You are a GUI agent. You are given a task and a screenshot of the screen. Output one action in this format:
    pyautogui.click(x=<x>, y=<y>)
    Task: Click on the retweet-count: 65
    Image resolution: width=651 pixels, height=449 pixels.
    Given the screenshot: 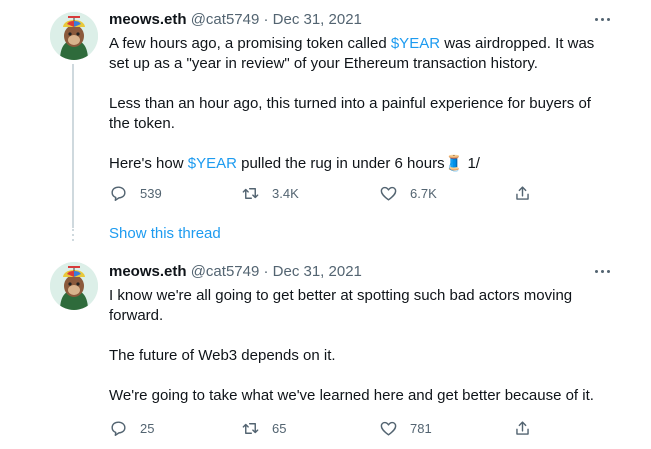 What is the action you would take?
    pyautogui.click(x=279, y=428)
    